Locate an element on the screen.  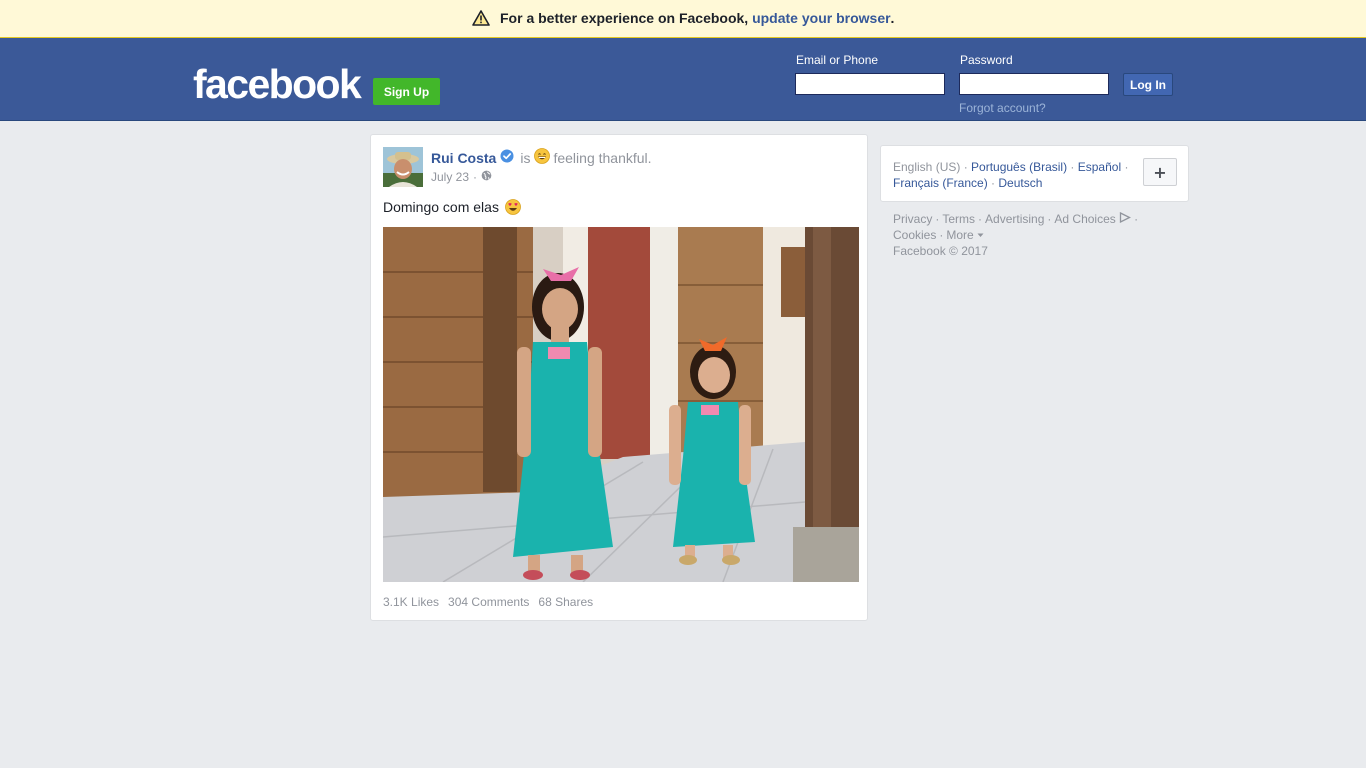
sign-up-button: Sign Up is located at coordinates (406, 91).